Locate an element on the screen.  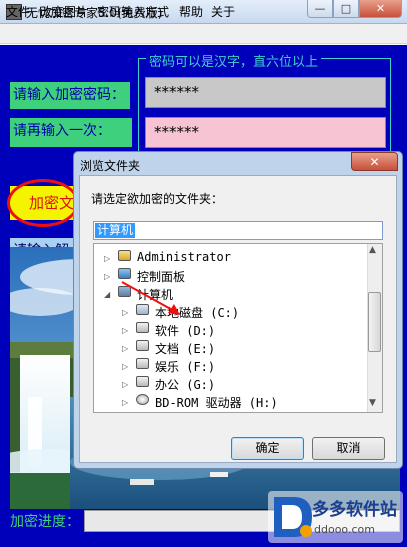
password-input: ****** is located at coordinates (265, 92).